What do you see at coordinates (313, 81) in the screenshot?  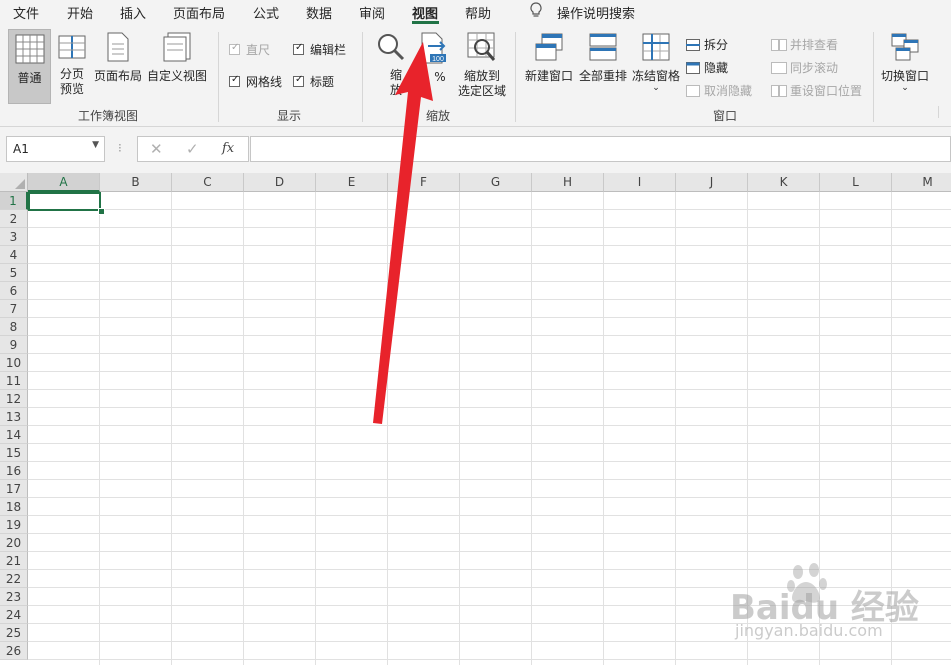 I see `headings-checkbox: ✓ 标题` at bounding box center [313, 81].